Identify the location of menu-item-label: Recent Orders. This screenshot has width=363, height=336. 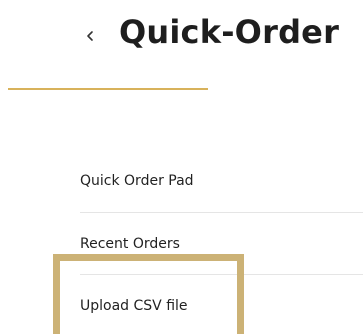
(130, 244).